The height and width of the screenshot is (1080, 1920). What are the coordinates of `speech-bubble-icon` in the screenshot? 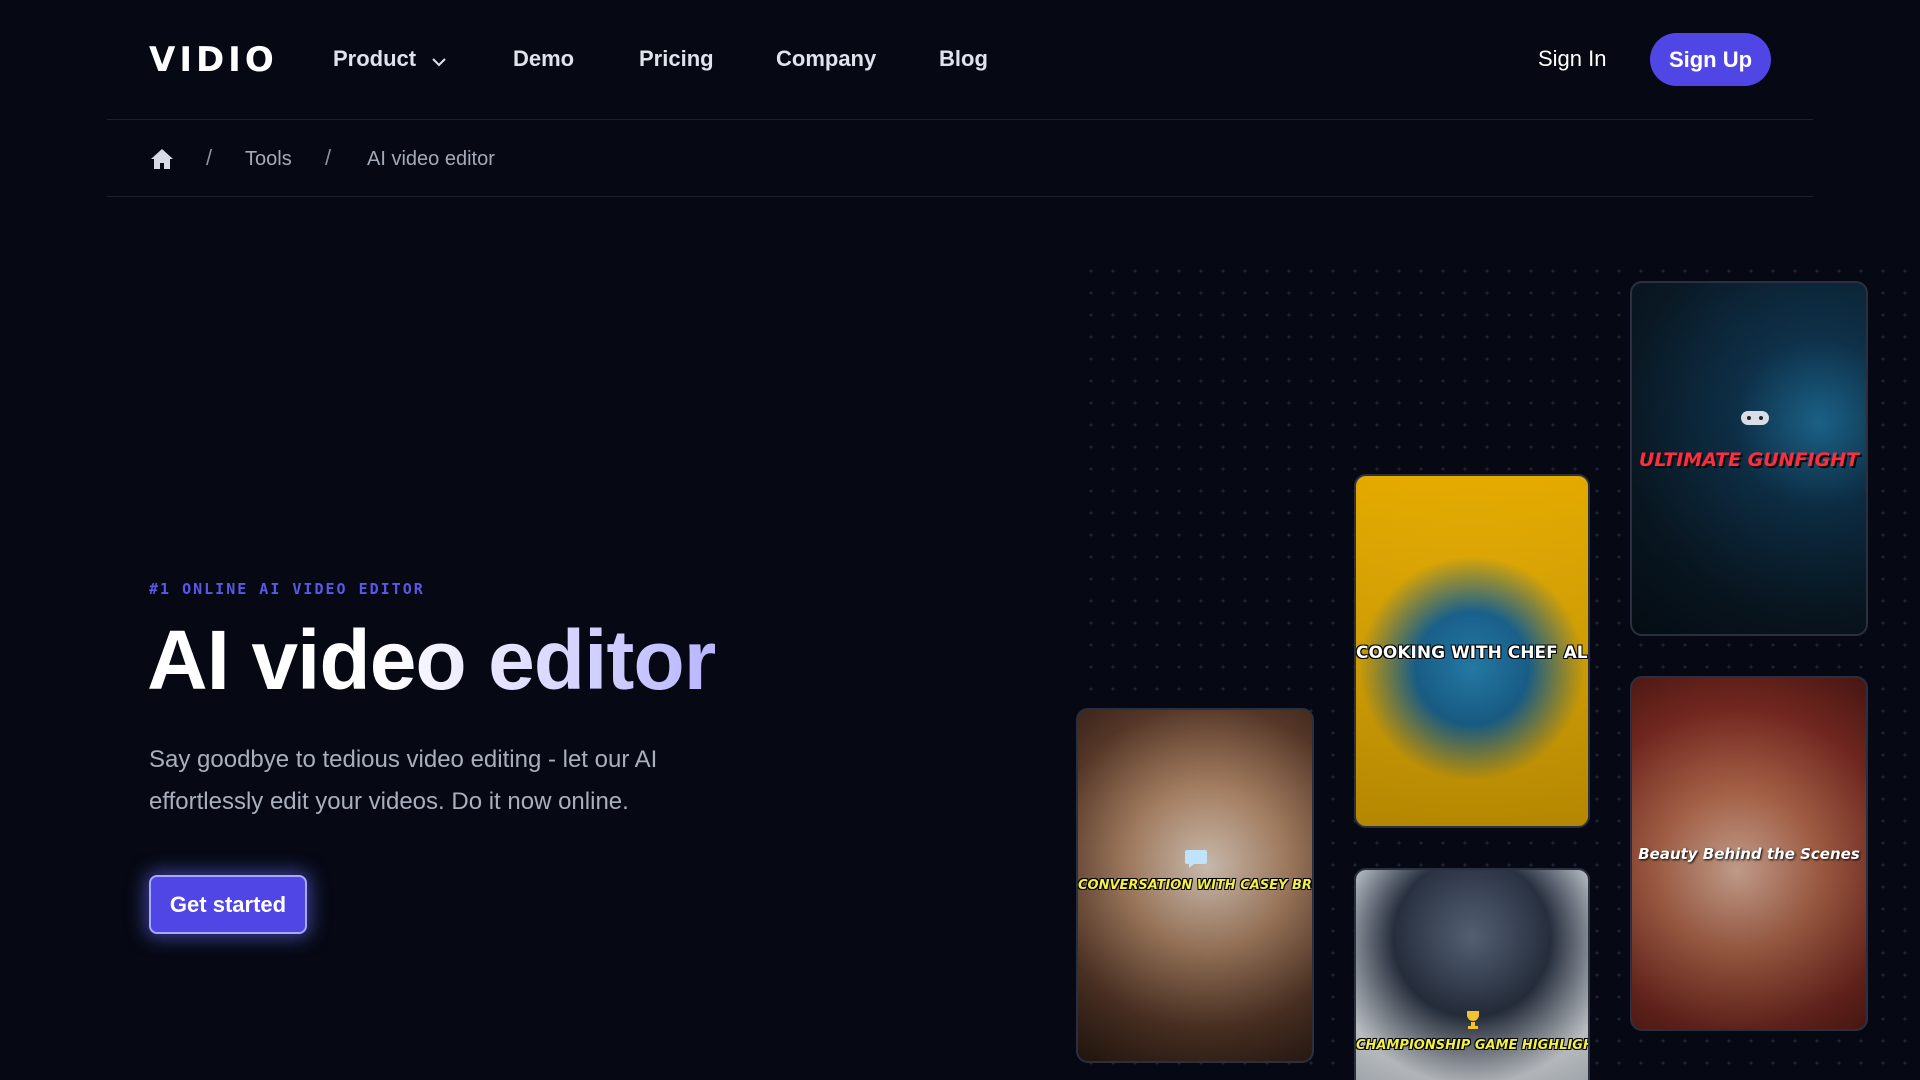 It's located at (1196, 861).